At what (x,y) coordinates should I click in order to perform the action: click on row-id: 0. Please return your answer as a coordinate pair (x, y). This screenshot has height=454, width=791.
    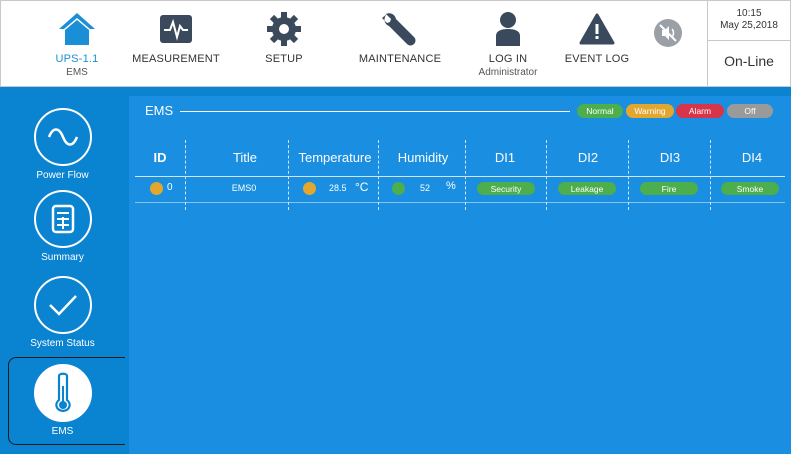
    Looking at the image, I should click on (170, 187).